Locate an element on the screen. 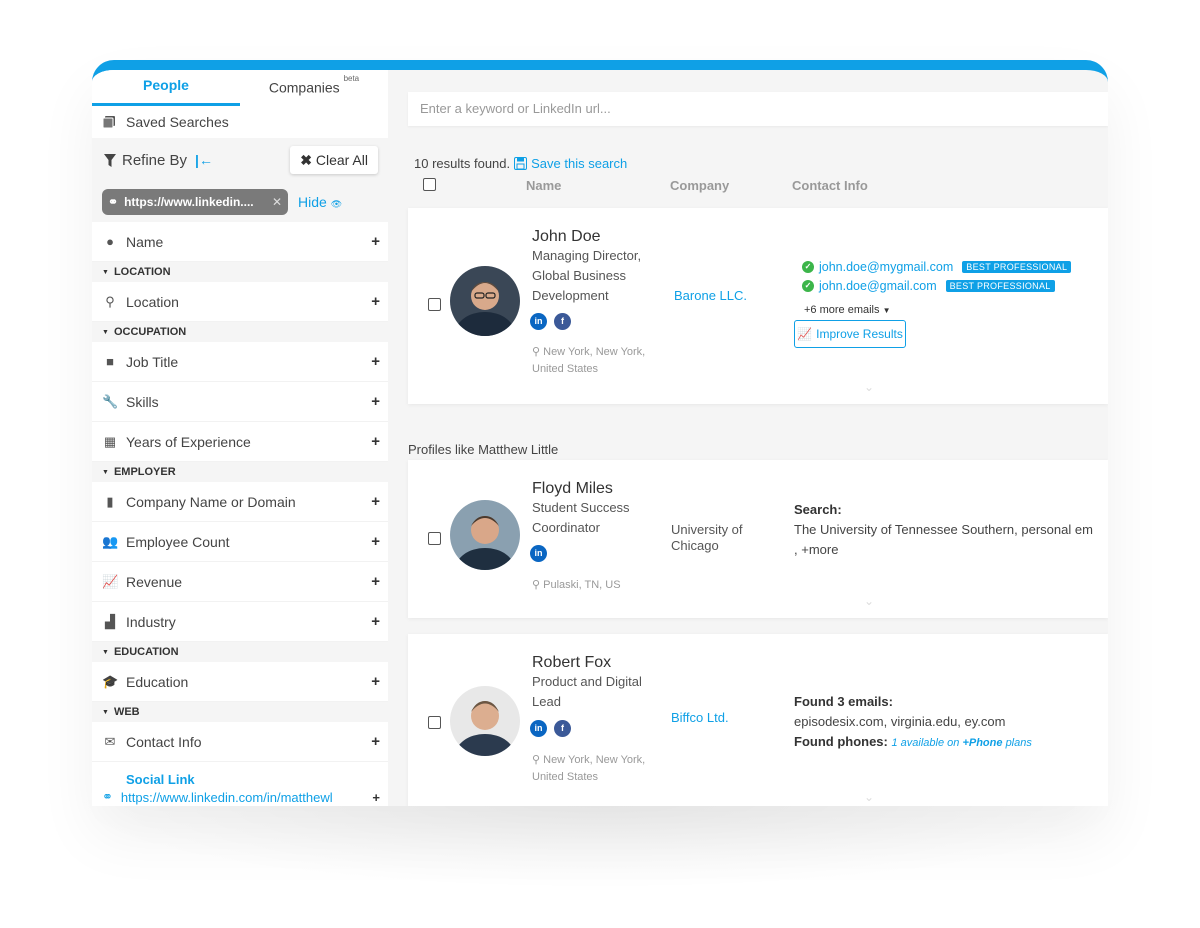  filter-education: 🎓 Education + is located at coordinates (240, 682).